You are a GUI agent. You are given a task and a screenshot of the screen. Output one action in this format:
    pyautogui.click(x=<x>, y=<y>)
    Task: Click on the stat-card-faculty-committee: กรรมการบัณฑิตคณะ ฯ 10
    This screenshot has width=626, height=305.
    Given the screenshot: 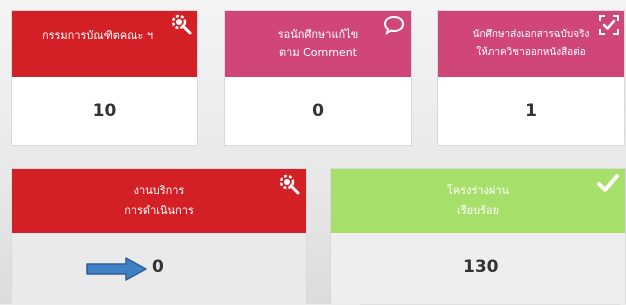 What is the action you would take?
    pyautogui.click(x=104, y=78)
    